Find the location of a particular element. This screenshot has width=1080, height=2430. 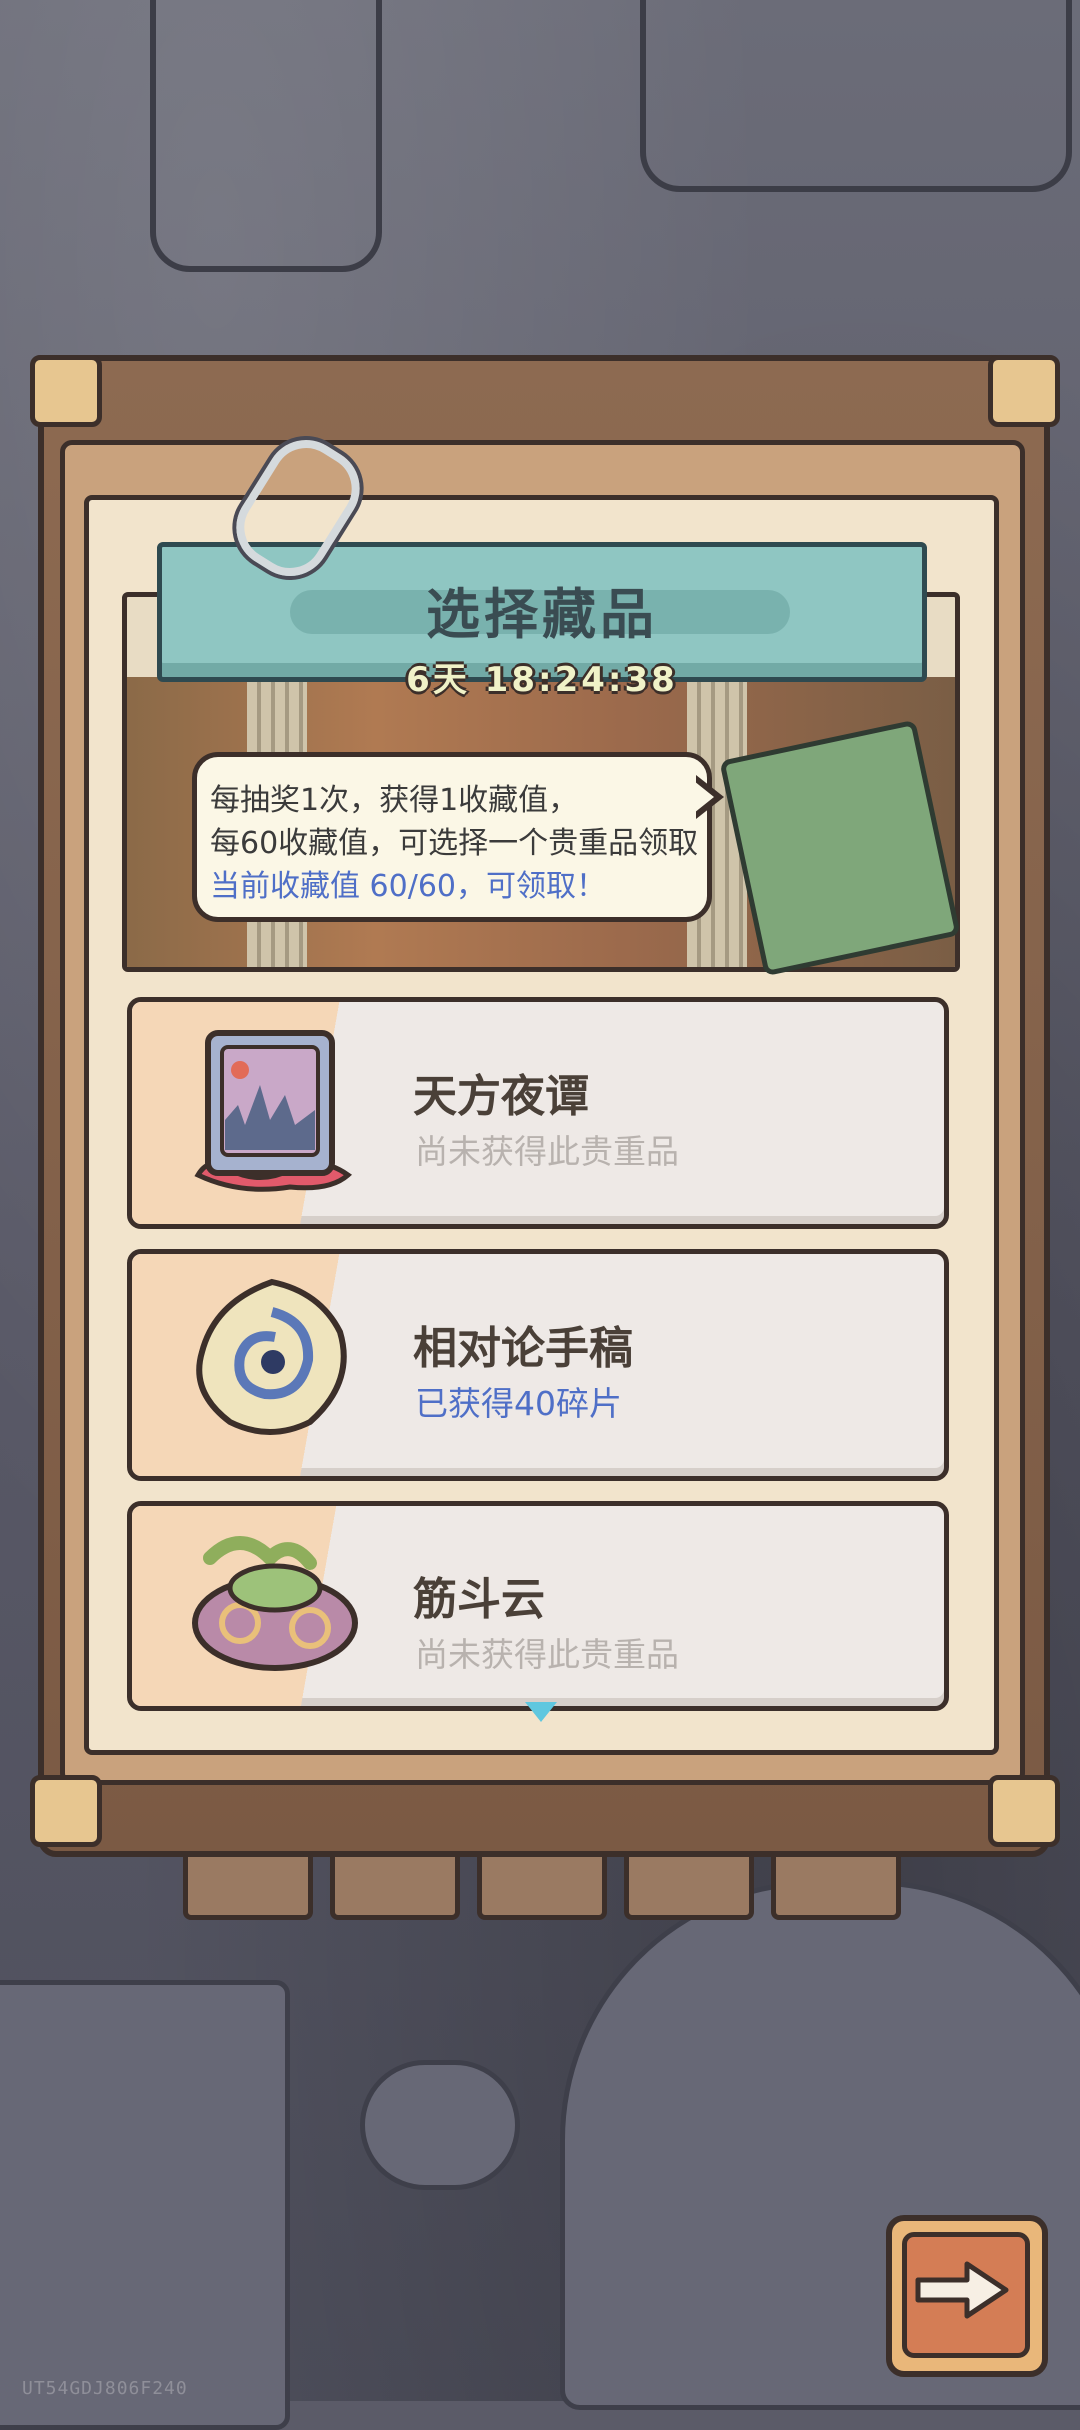

info-text-line: 每抽奖1次，获得1收藏值， is located at coordinates (394, 800).